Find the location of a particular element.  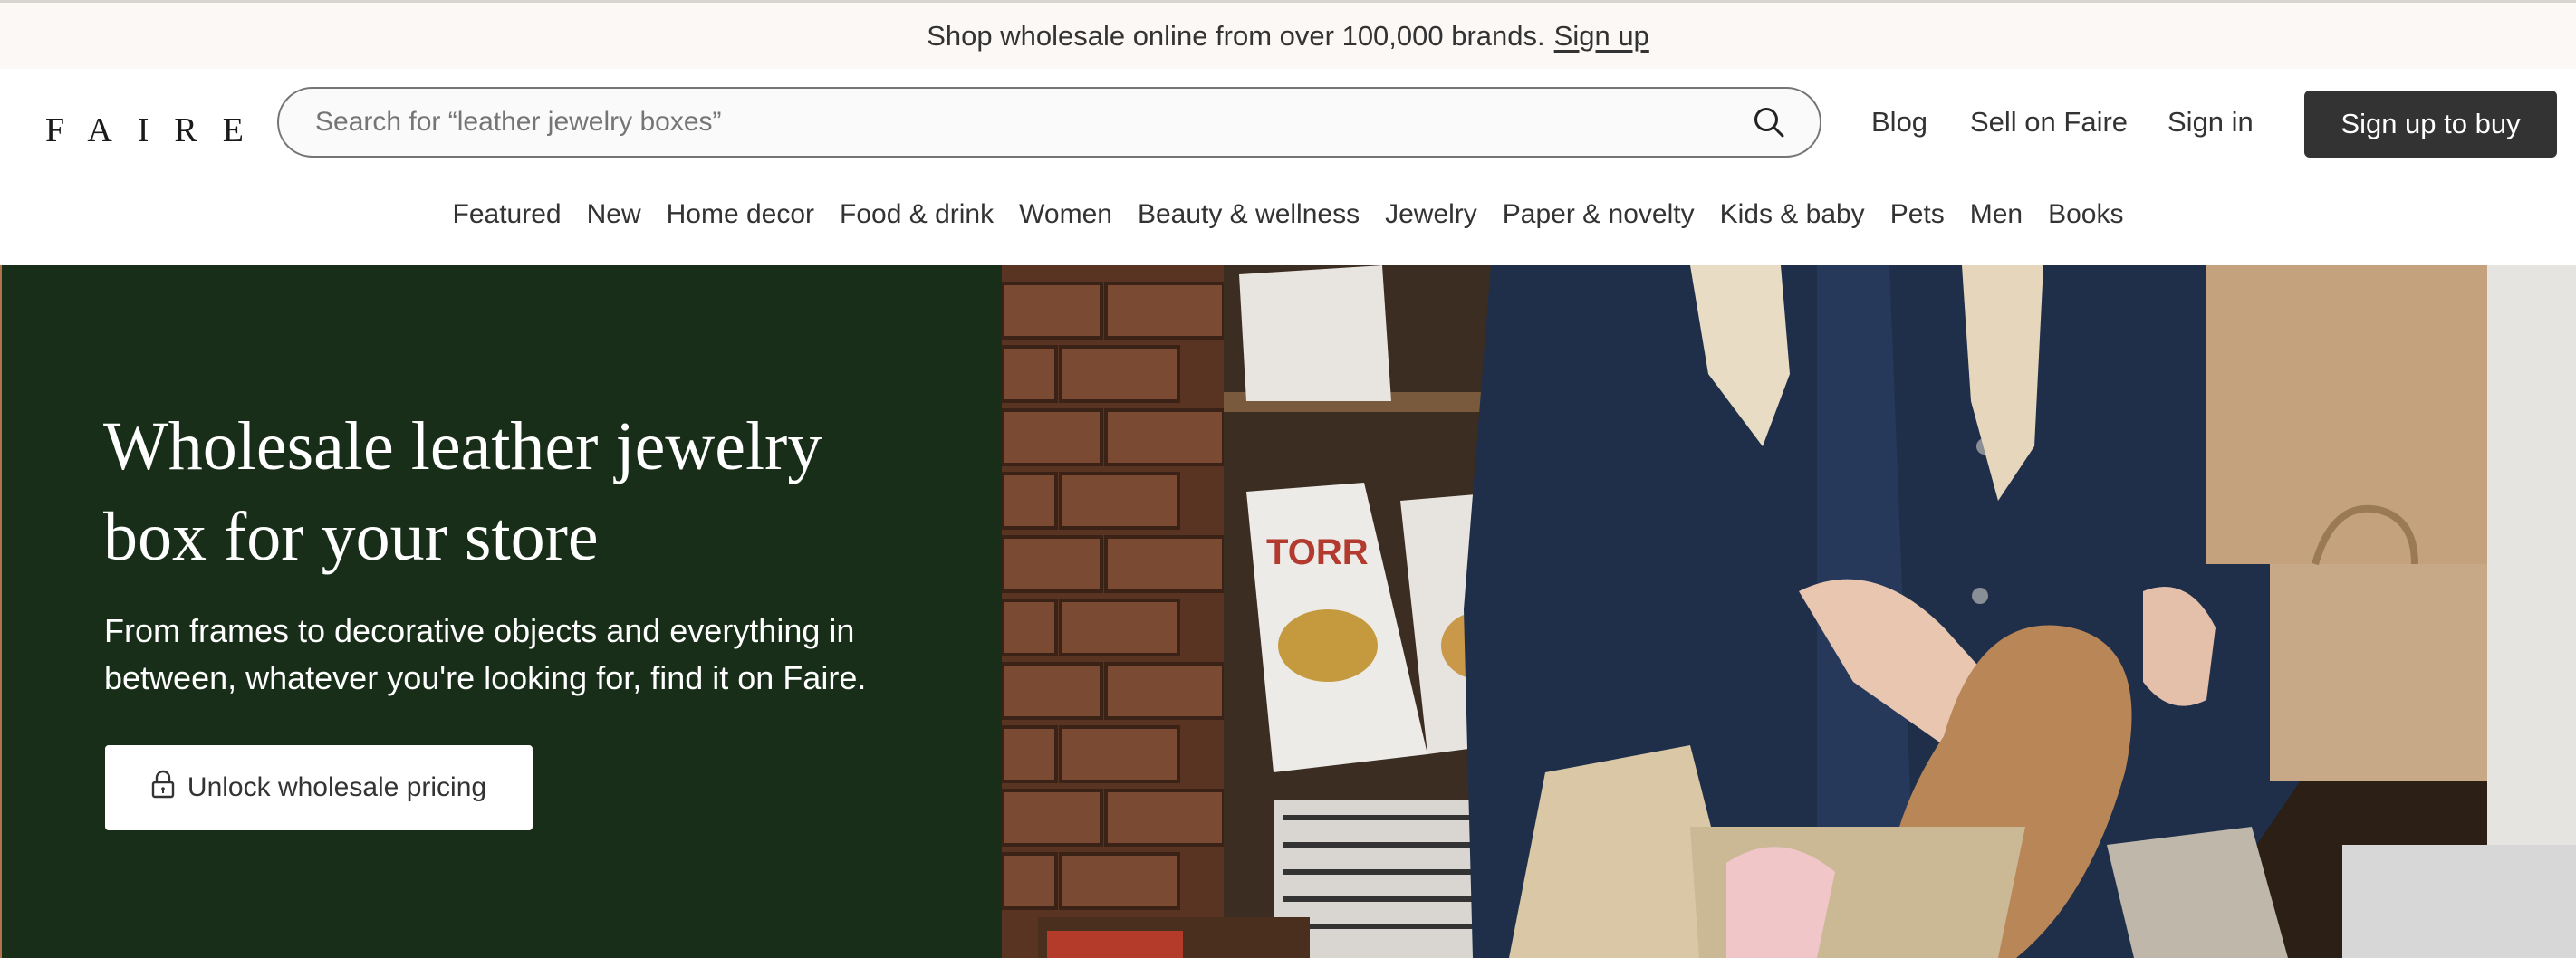

announcement-signup-link: Sign up is located at coordinates (1601, 36).